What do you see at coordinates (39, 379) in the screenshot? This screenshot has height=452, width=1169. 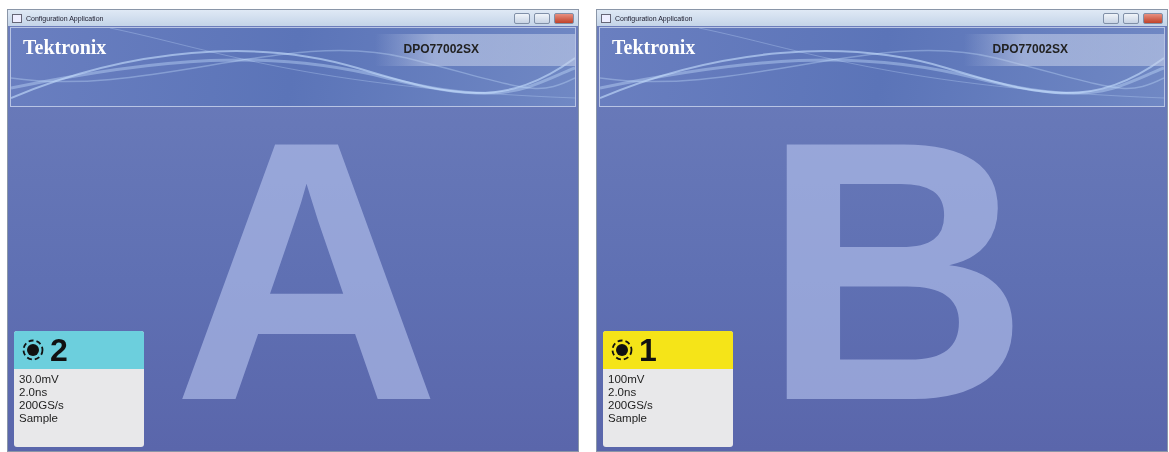 I see `channel-readout: 30.0mV` at bounding box center [39, 379].